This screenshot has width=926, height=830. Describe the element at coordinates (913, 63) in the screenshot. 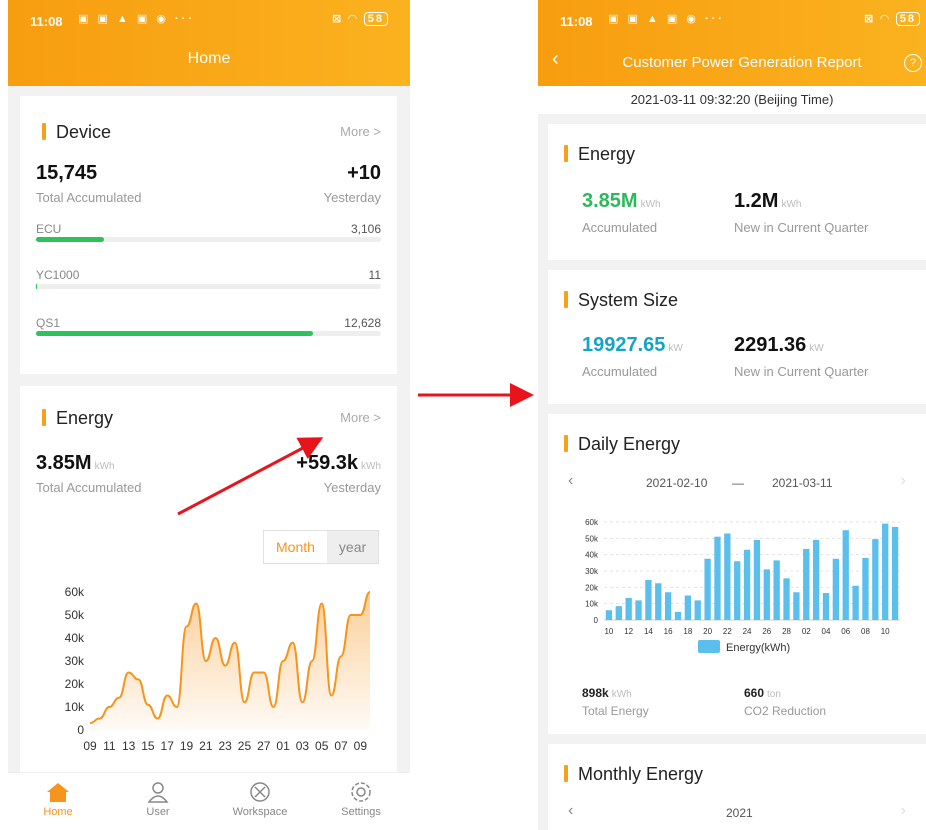

I see `help-icon: ?` at that location.